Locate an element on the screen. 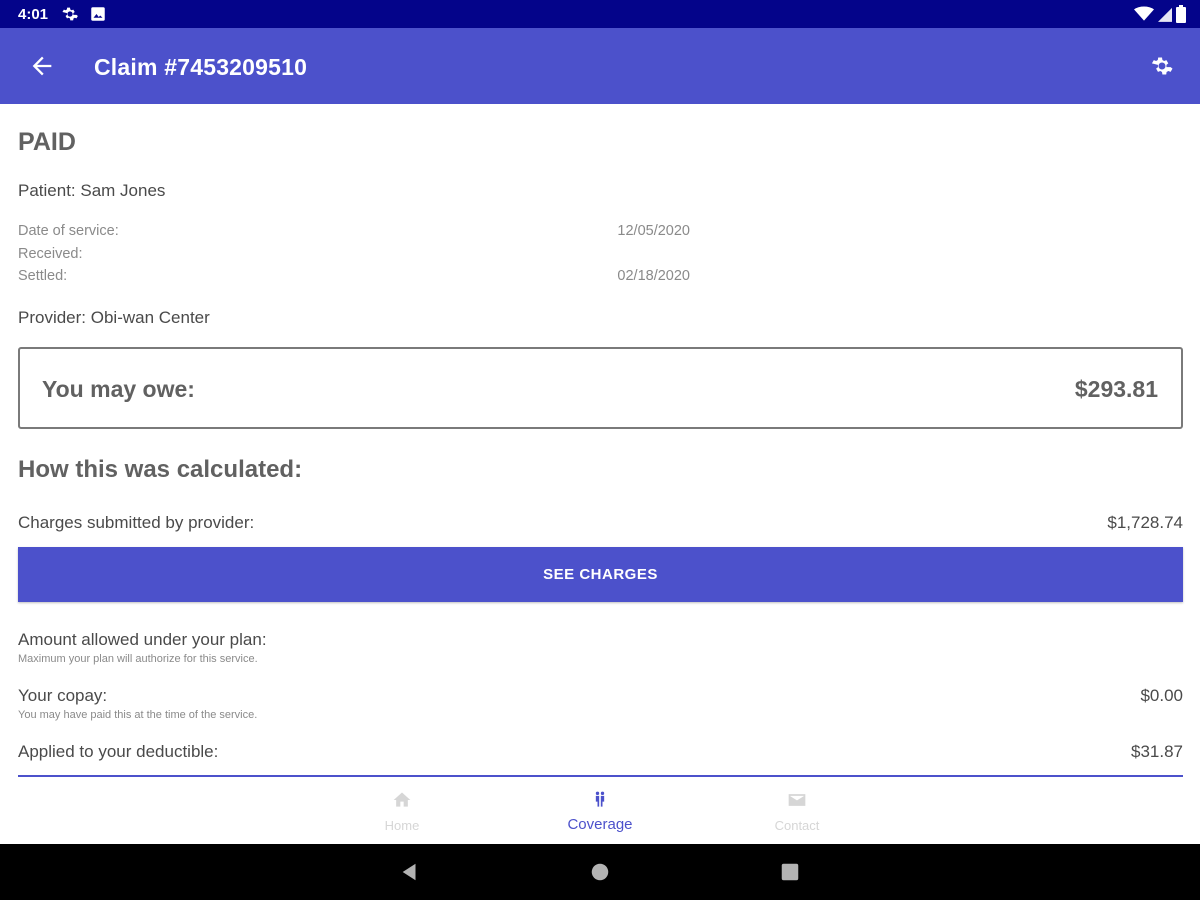 This screenshot has height=900, width=1200. nav-item-coverage: Coverage is located at coordinates (600, 811).